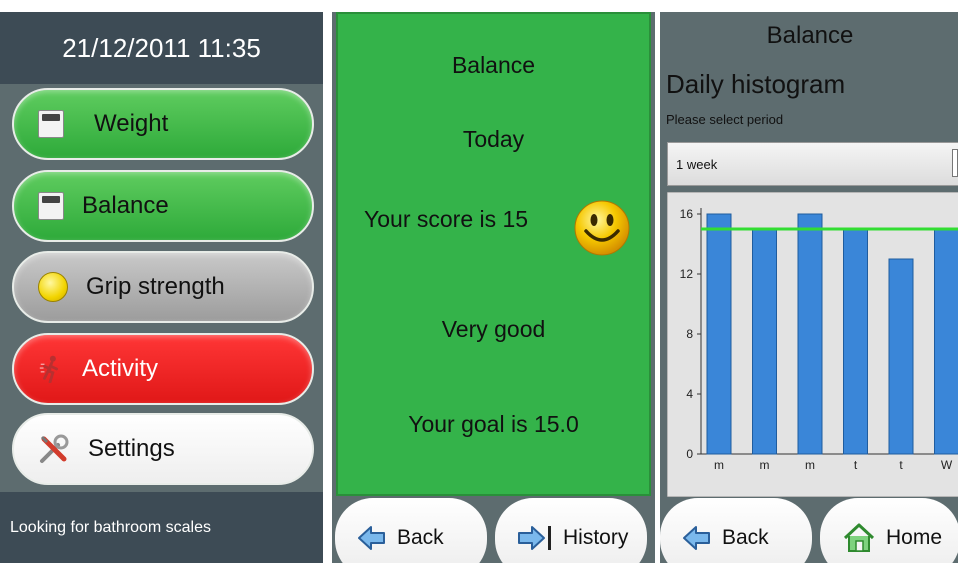 The image size is (958, 563). What do you see at coordinates (493, 139) in the screenshot?
I see `period-label: Today` at bounding box center [493, 139].